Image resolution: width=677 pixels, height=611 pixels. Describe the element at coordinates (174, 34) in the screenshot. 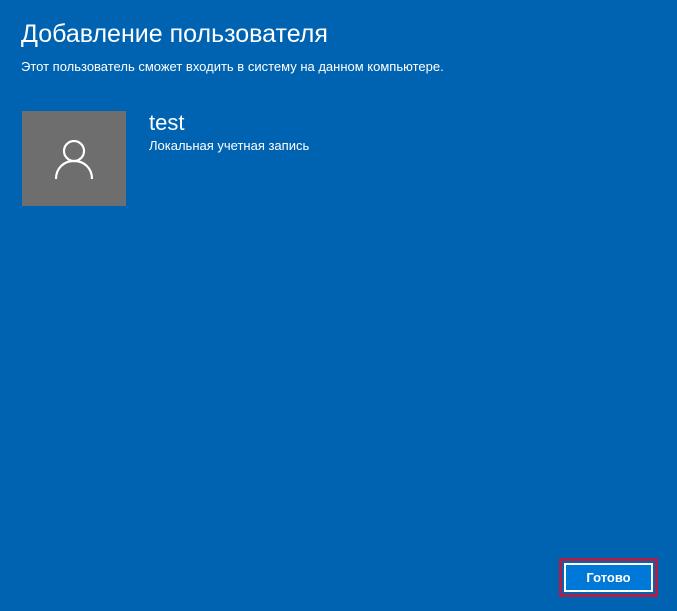

I see `page-title: Добавление пользователя` at that location.